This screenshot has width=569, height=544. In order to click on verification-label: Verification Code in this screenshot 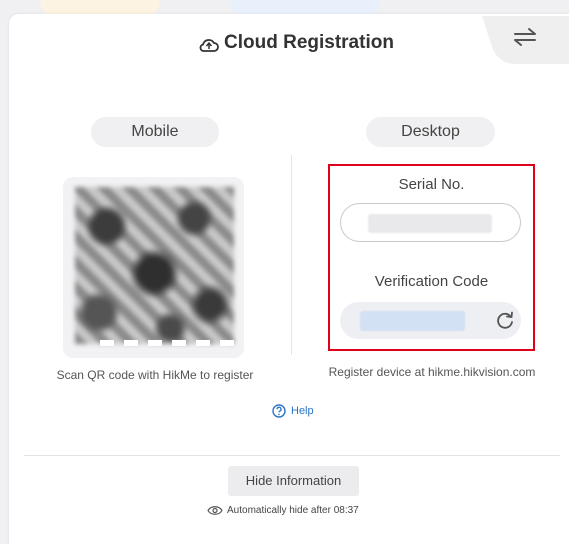, I will do `click(431, 281)`.